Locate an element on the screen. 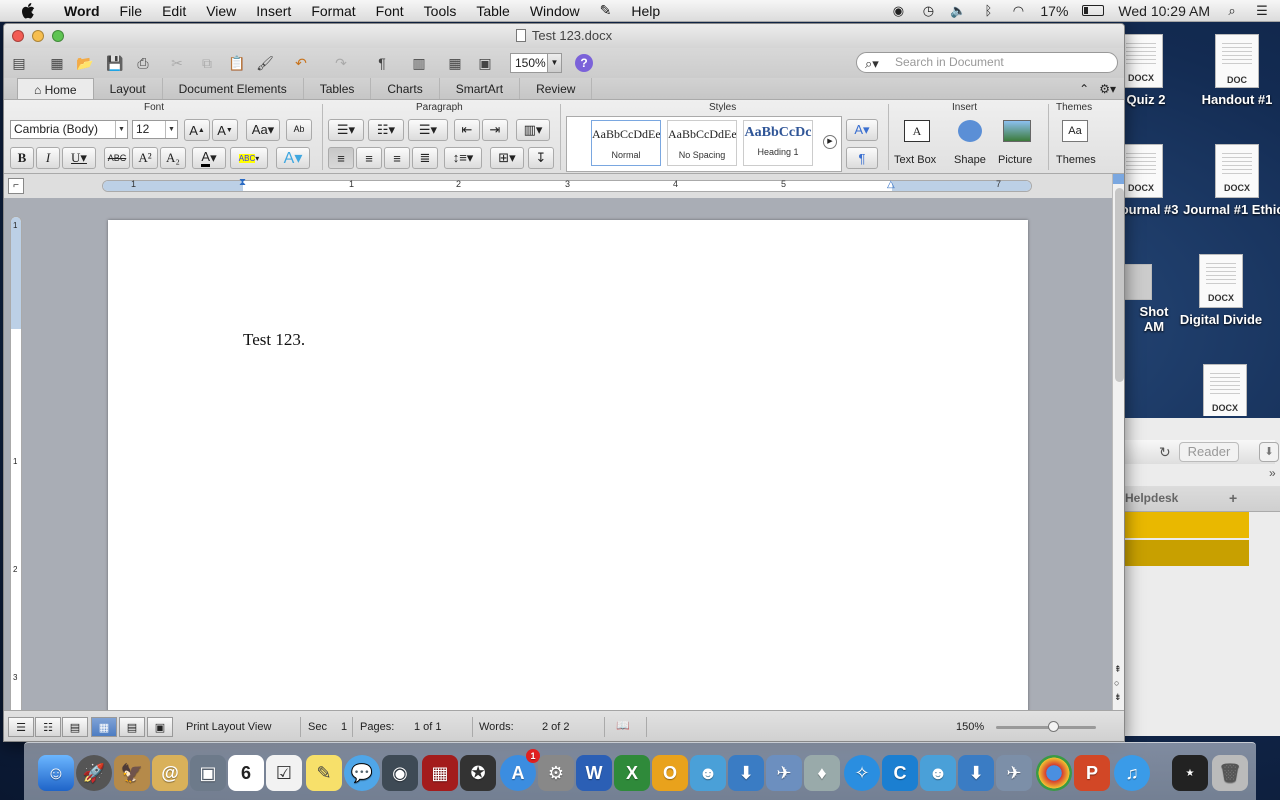 The image size is (1280, 800). menu-font: Font is located at coordinates (390, 11).